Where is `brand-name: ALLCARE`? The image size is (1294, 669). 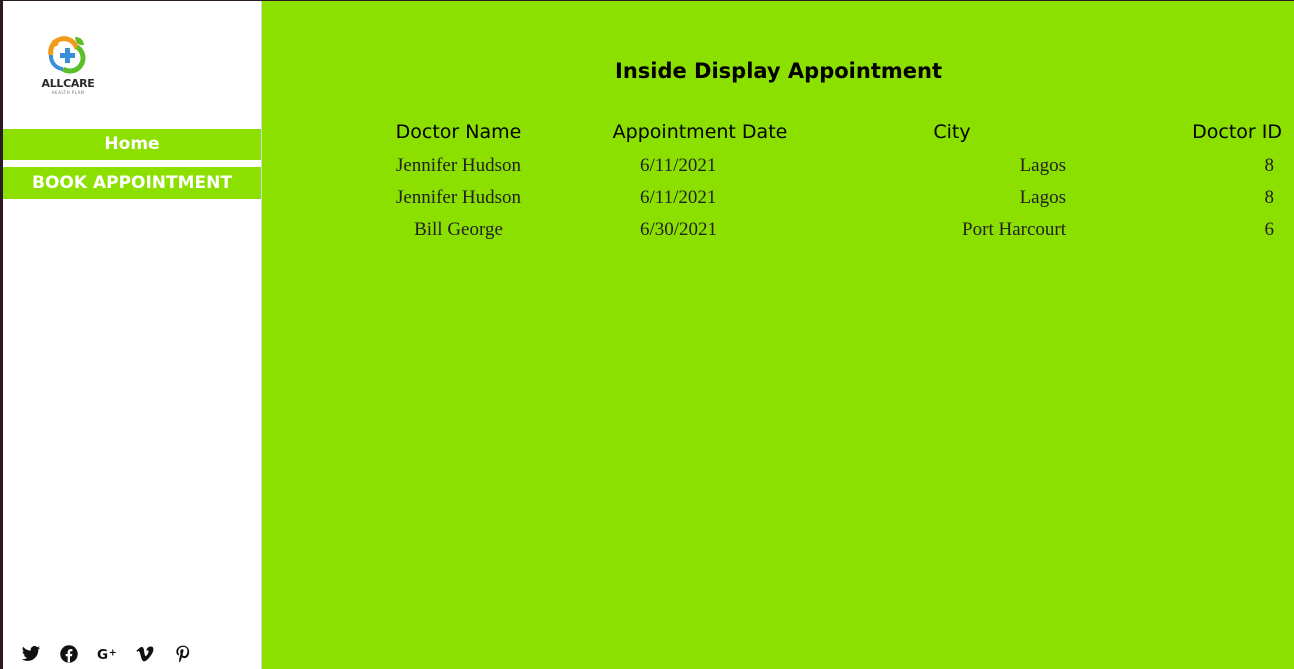 brand-name: ALLCARE is located at coordinates (68, 83).